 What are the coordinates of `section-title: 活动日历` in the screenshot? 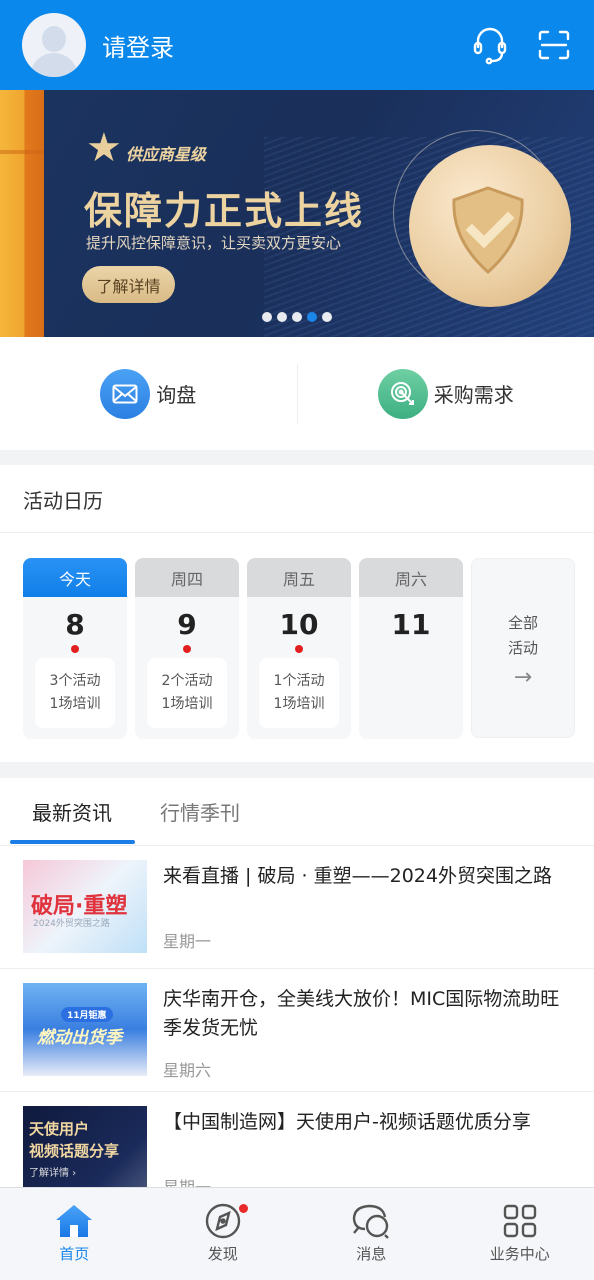 It's located at (297, 499).